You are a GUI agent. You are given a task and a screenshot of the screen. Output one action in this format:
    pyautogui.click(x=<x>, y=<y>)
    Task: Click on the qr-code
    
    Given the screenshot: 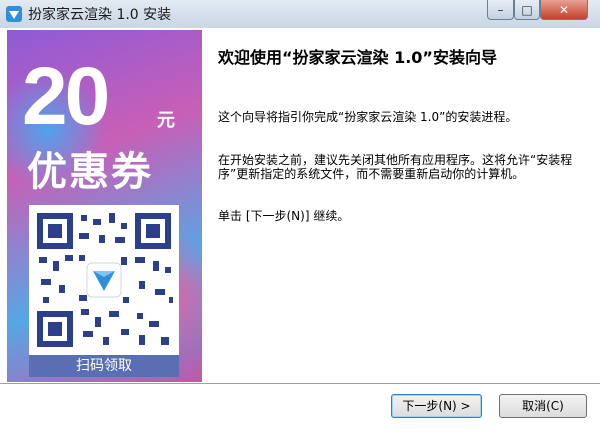 What is the action you would take?
    pyautogui.click(x=104, y=280)
    